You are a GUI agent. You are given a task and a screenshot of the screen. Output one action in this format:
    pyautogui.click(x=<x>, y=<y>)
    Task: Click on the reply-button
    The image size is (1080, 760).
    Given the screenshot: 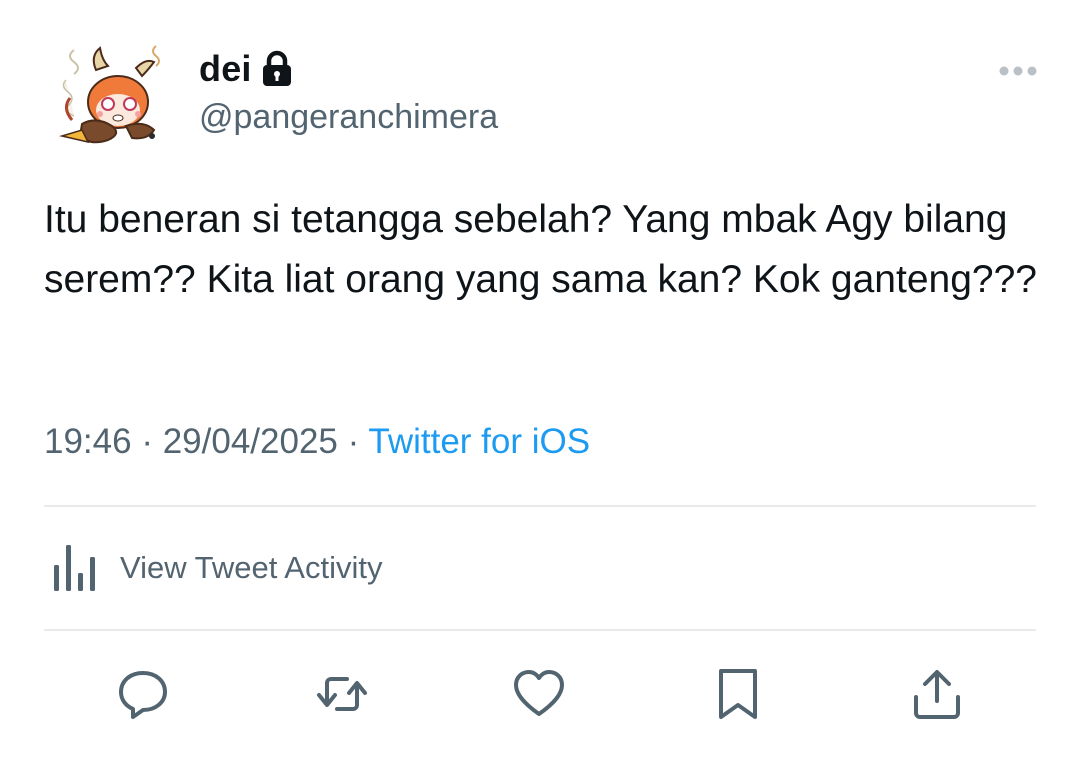 What is the action you would take?
    pyautogui.click(x=143, y=696)
    